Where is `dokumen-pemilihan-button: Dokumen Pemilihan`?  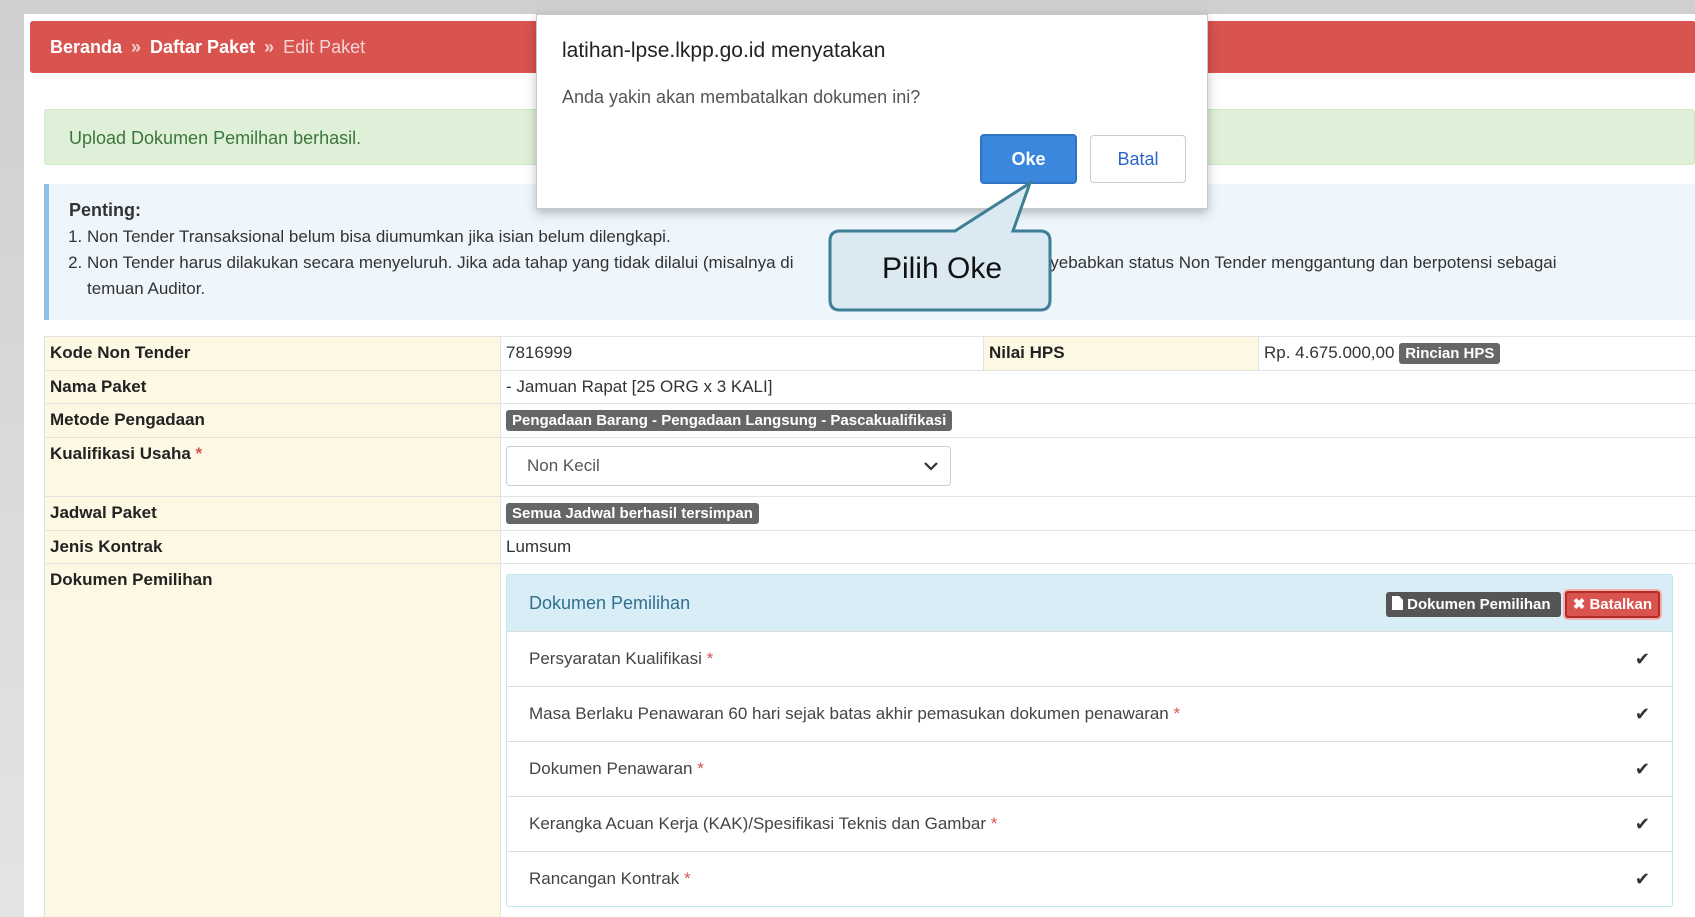
dokumen-pemilihan-button: Dokumen Pemilihan is located at coordinates (1473, 604).